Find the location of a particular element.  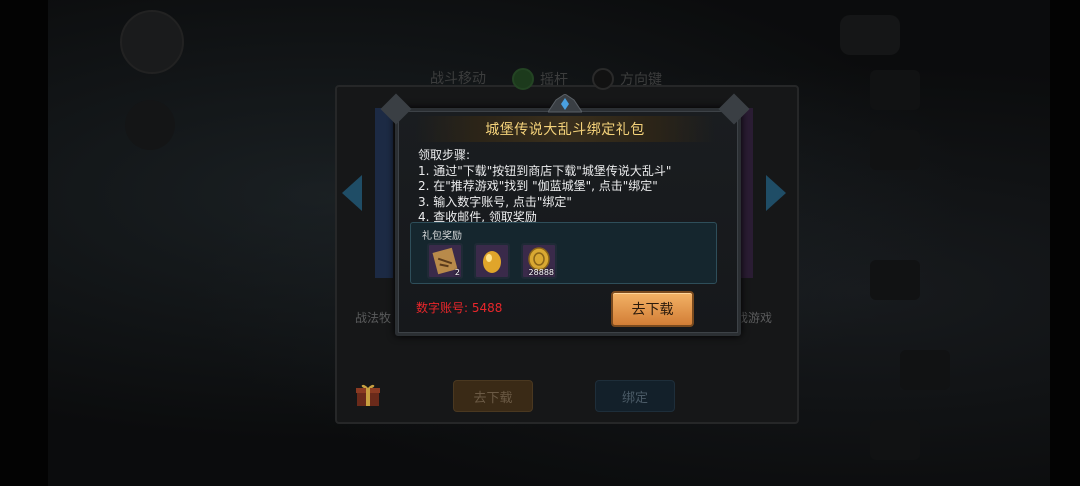

dialog-title: 城堡传说大乱斗绑定礼包 is located at coordinates (565, 130).